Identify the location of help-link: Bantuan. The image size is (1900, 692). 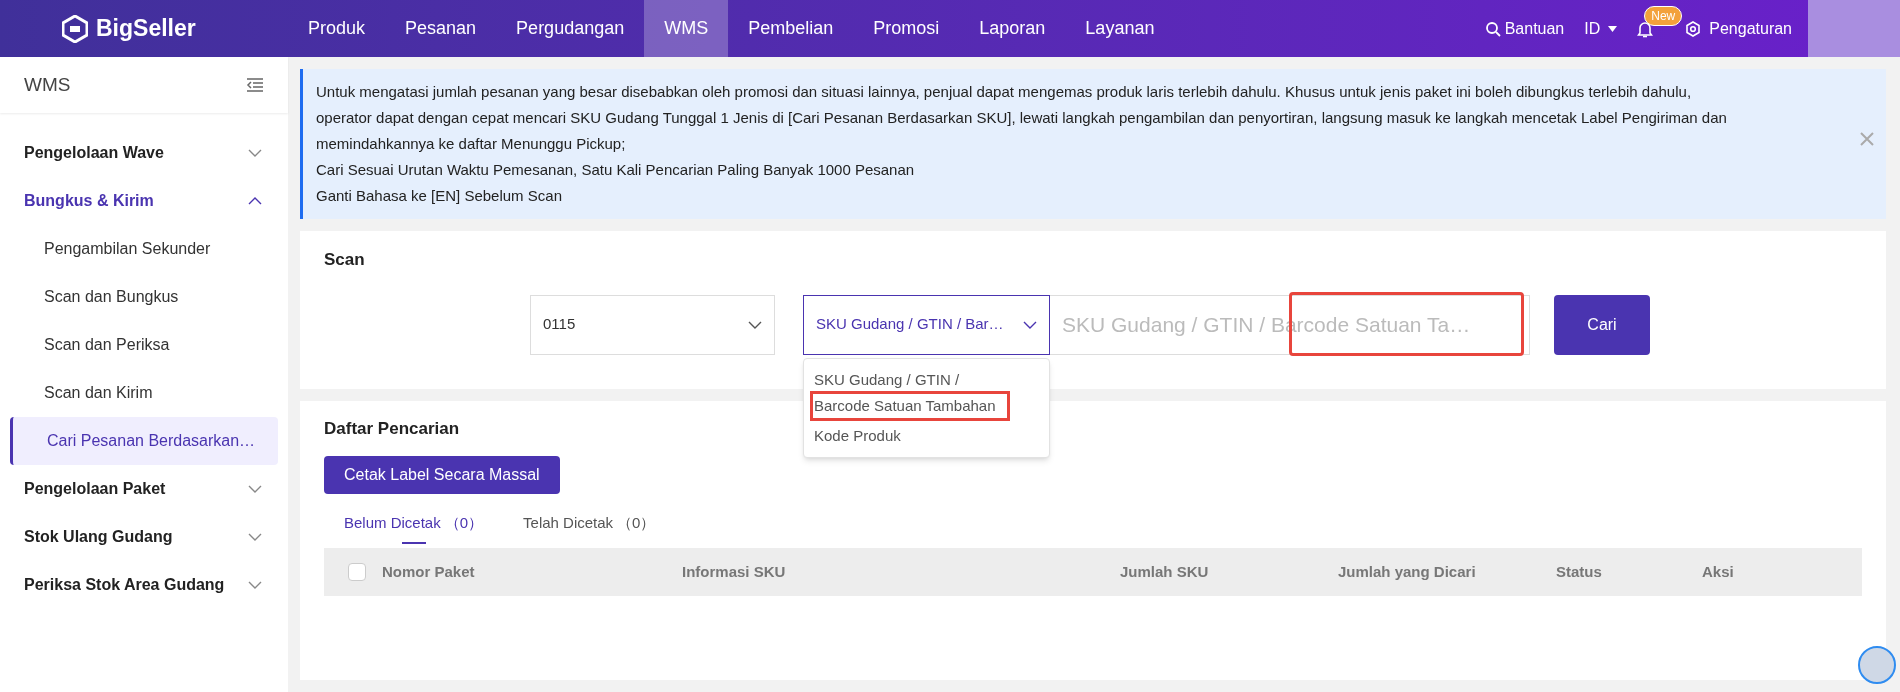
(1524, 28).